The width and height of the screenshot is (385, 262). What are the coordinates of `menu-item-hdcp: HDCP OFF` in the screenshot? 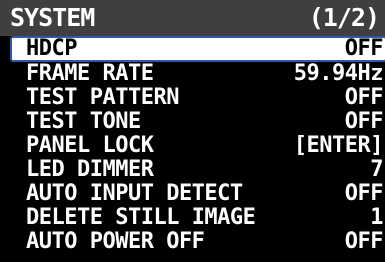 It's located at (192, 49).